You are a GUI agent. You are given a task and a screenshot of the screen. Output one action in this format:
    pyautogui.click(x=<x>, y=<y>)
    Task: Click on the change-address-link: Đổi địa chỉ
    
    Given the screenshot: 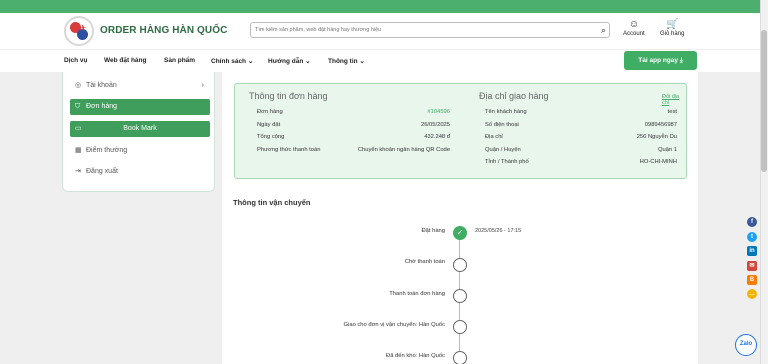 What is the action you would take?
    pyautogui.click(x=674, y=100)
    